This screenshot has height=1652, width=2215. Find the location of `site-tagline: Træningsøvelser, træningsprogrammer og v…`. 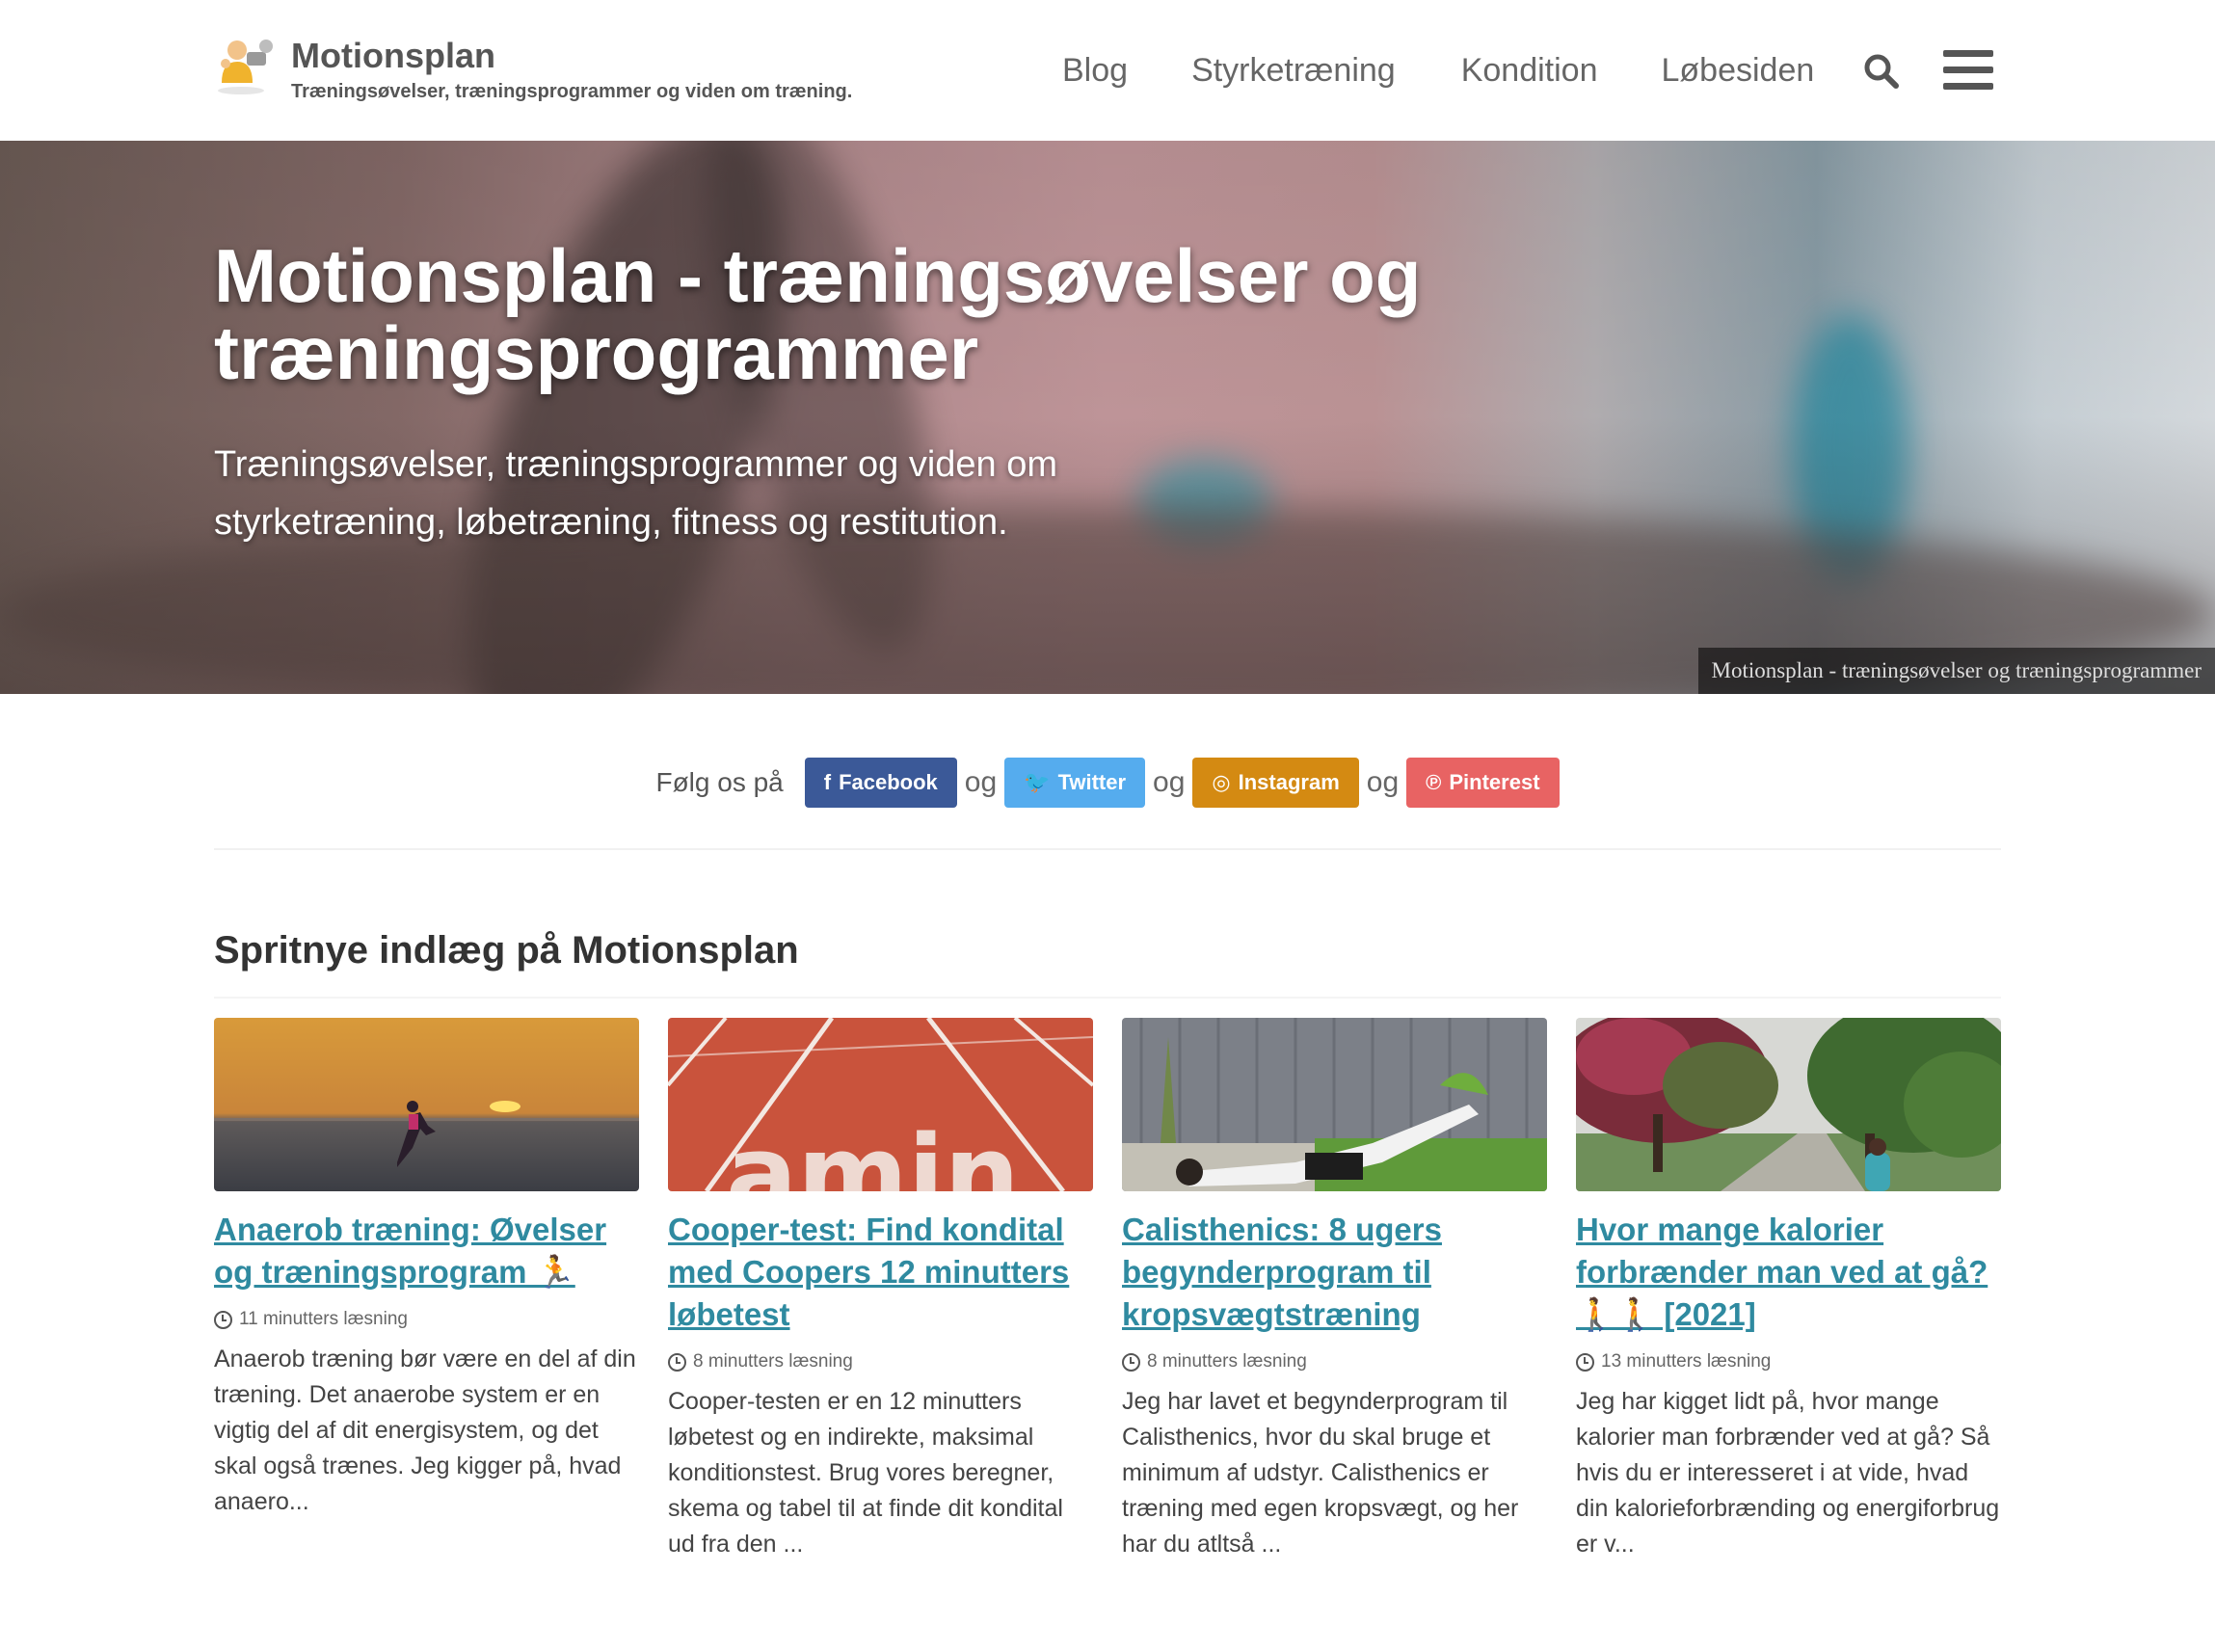

site-tagline: Træningsøvelser, træningsprogrammer og v… is located at coordinates (572, 91).